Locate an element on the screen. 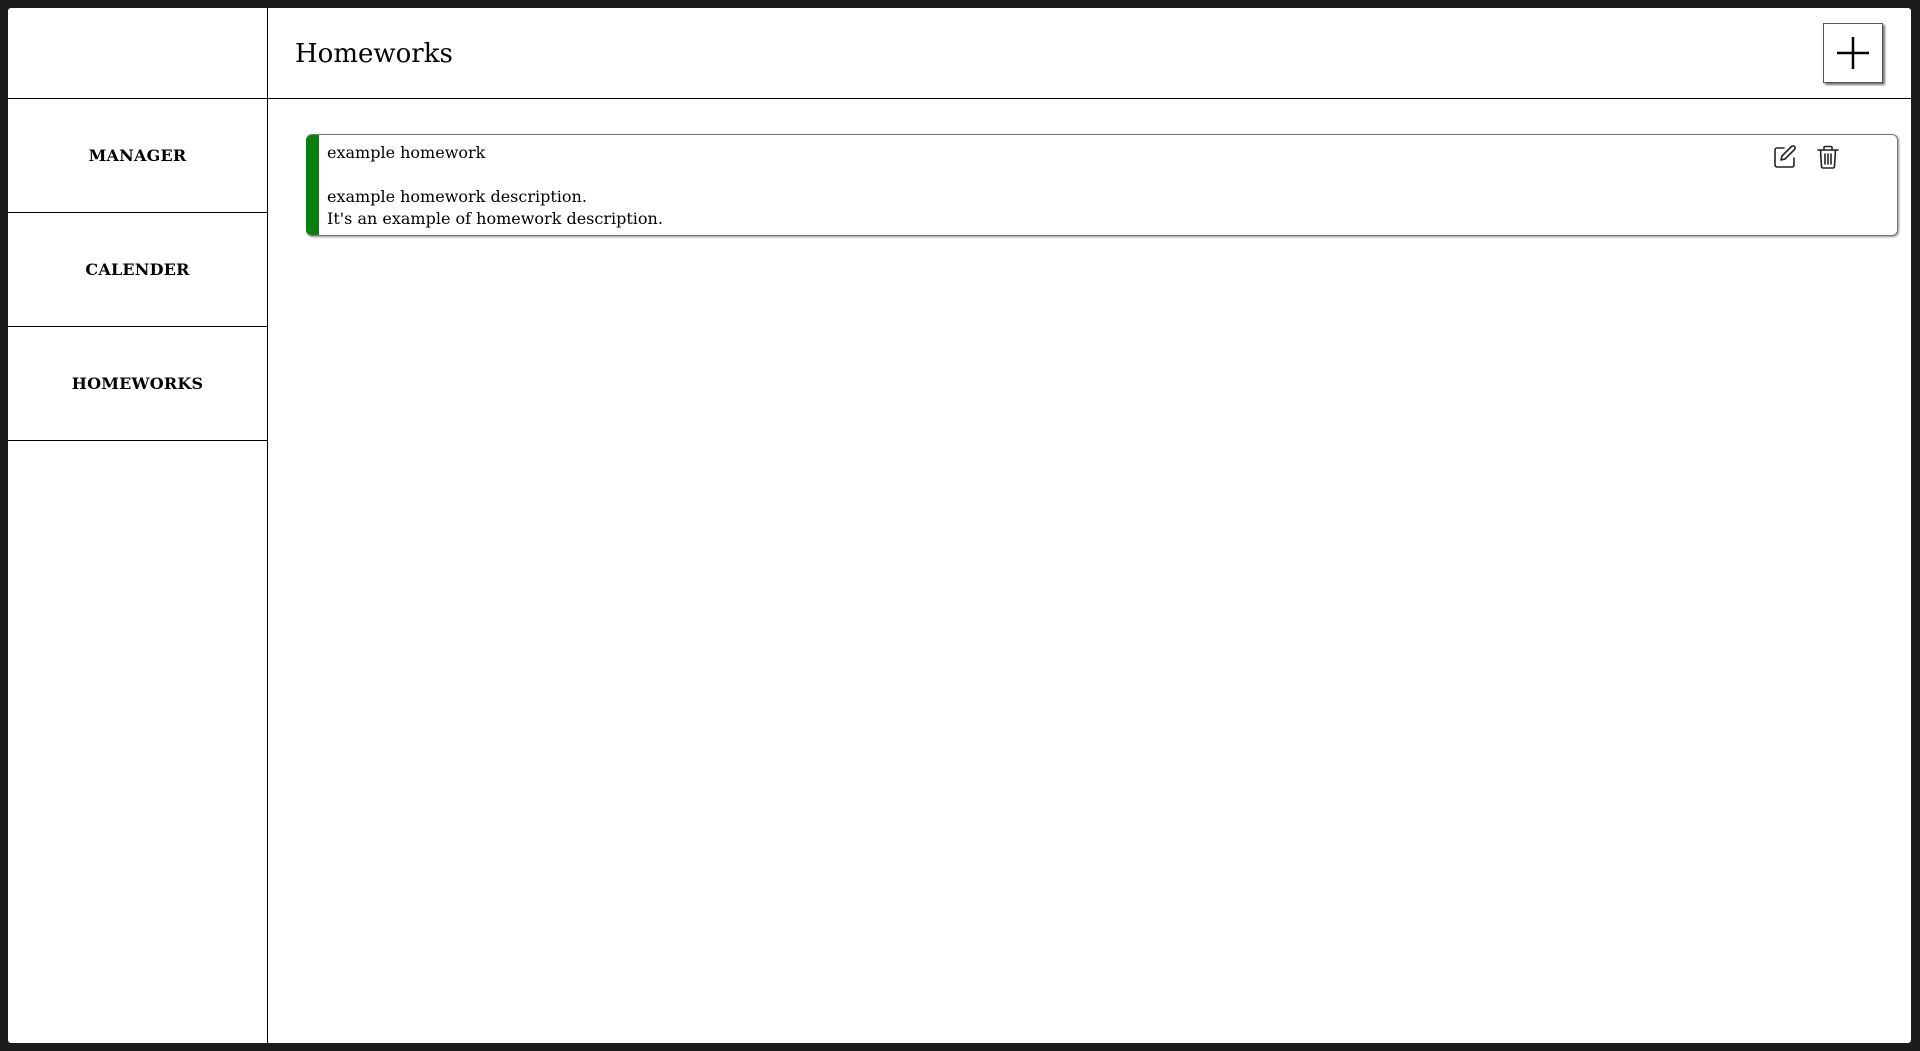 Image resolution: width=1920 pixels, height=1051 pixels. homework-actions is located at coordinates (1806, 157).